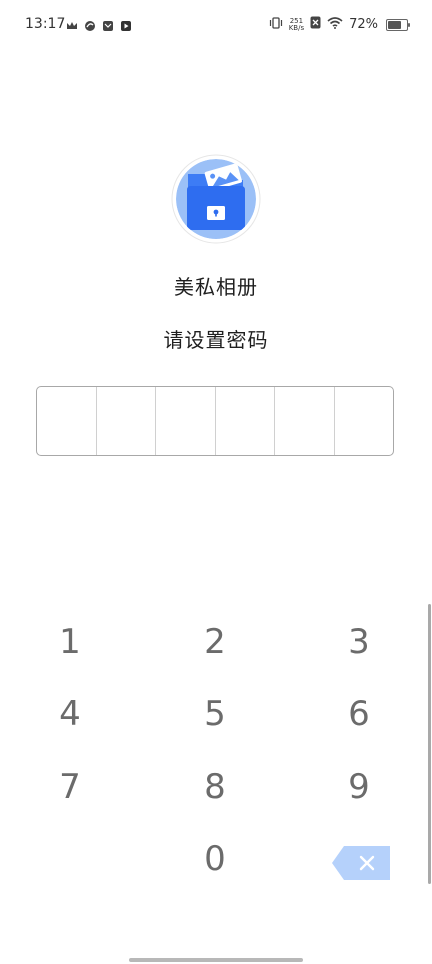 The height and width of the screenshot is (964, 432). I want to click on delete-button, so click(362, 863).